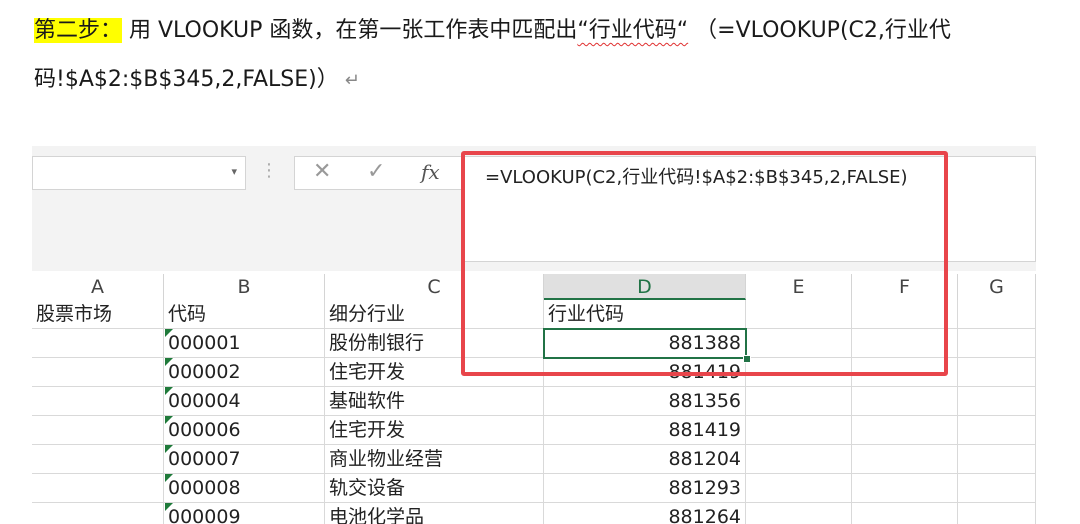  What do you see at coordinates (997, 287) in the screenshot?
I see `column-header-g: G` at bounding box center [997, 287].